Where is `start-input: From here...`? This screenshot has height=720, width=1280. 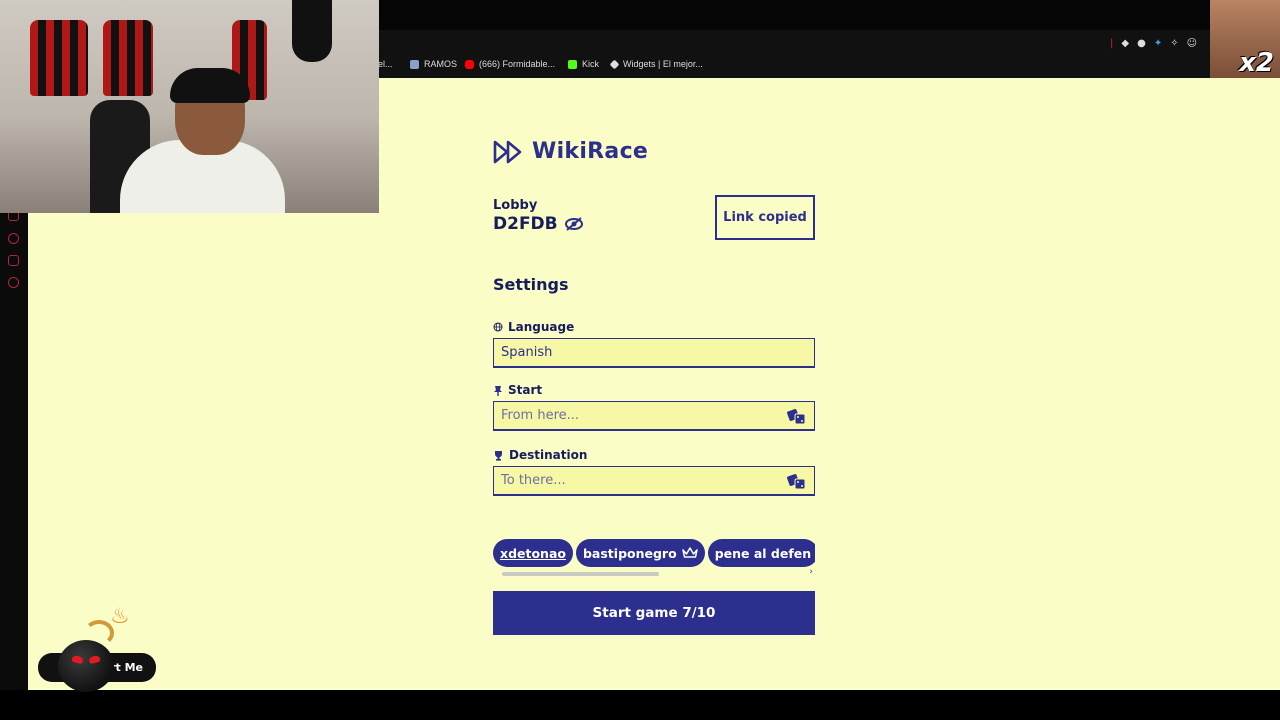 start-input: From here... is located at coordinates (654, 416).